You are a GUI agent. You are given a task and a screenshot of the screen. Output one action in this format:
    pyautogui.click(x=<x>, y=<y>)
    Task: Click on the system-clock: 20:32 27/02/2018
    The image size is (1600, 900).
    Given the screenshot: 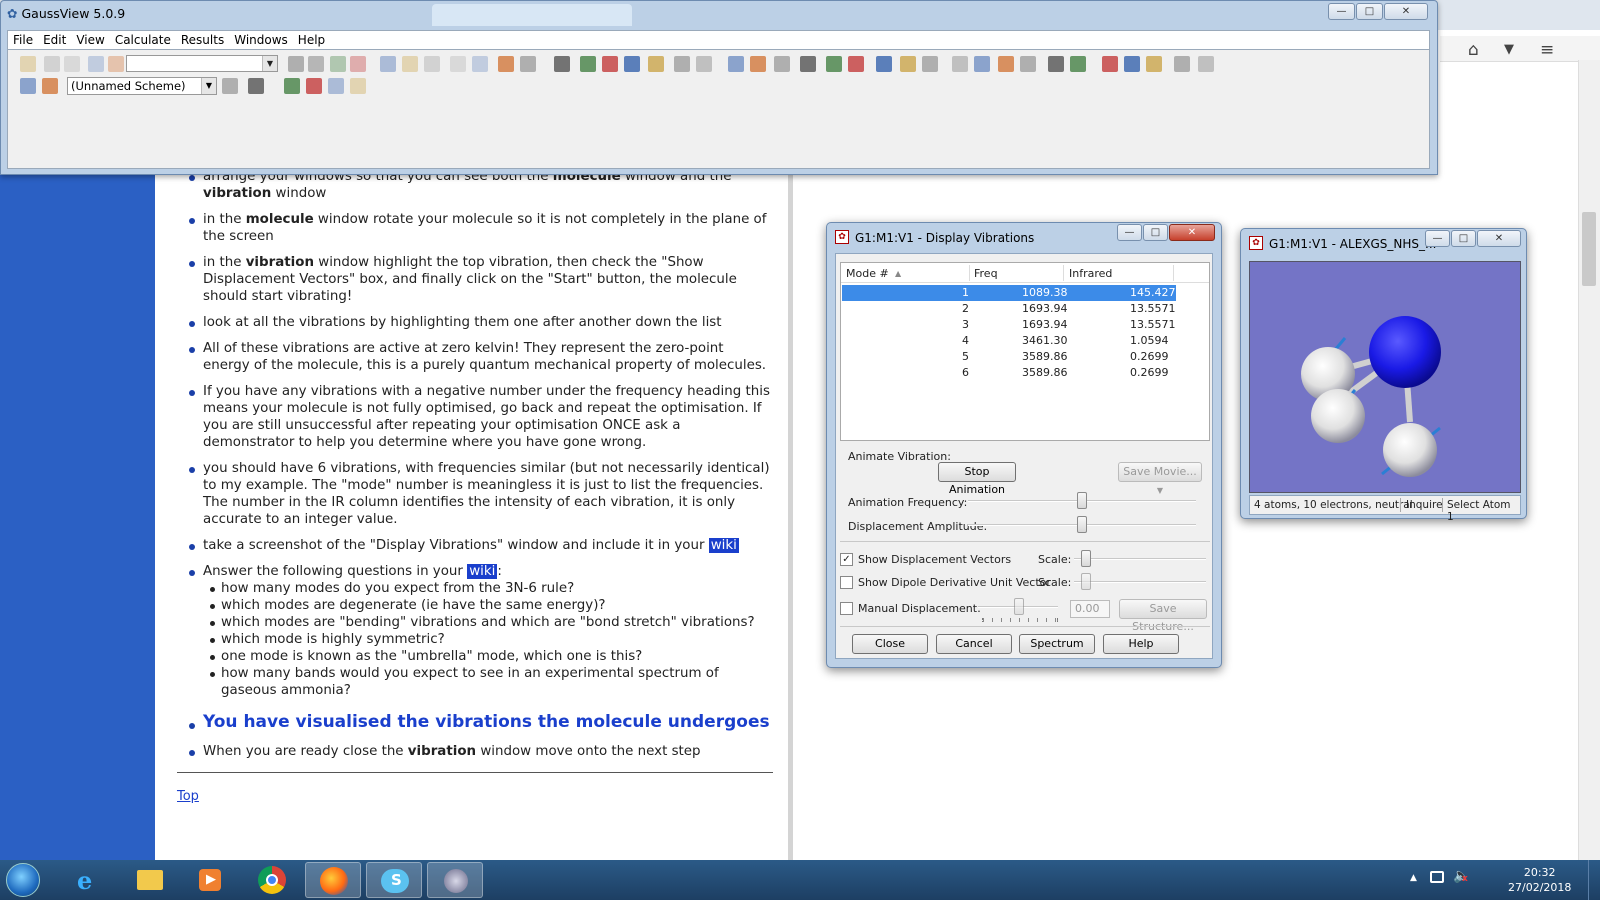 What is the action you would take?
    pyautogui.click(x=1539, y=880)
    